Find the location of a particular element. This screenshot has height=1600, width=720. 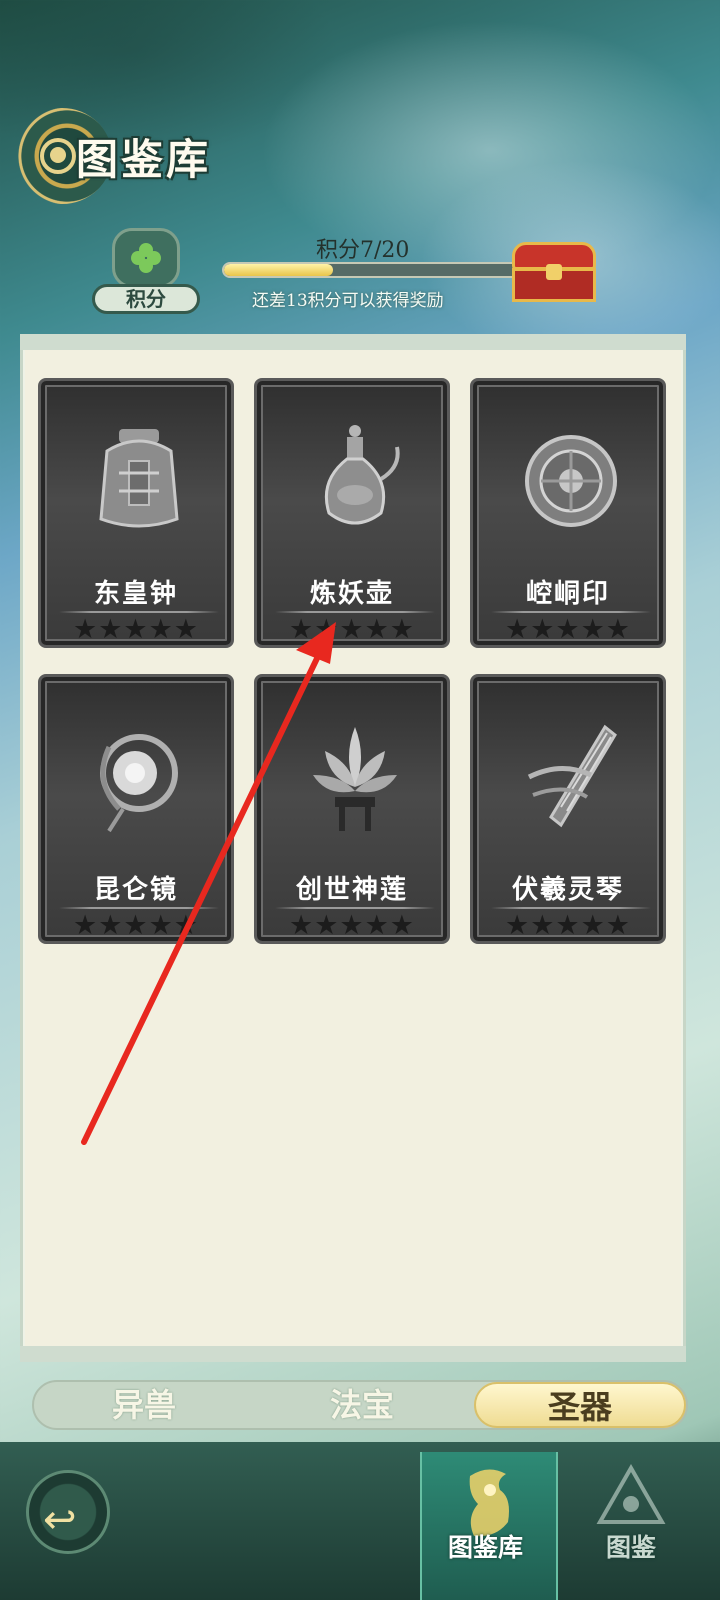

back-button: ↩ is located at coordinates (68, 1512).